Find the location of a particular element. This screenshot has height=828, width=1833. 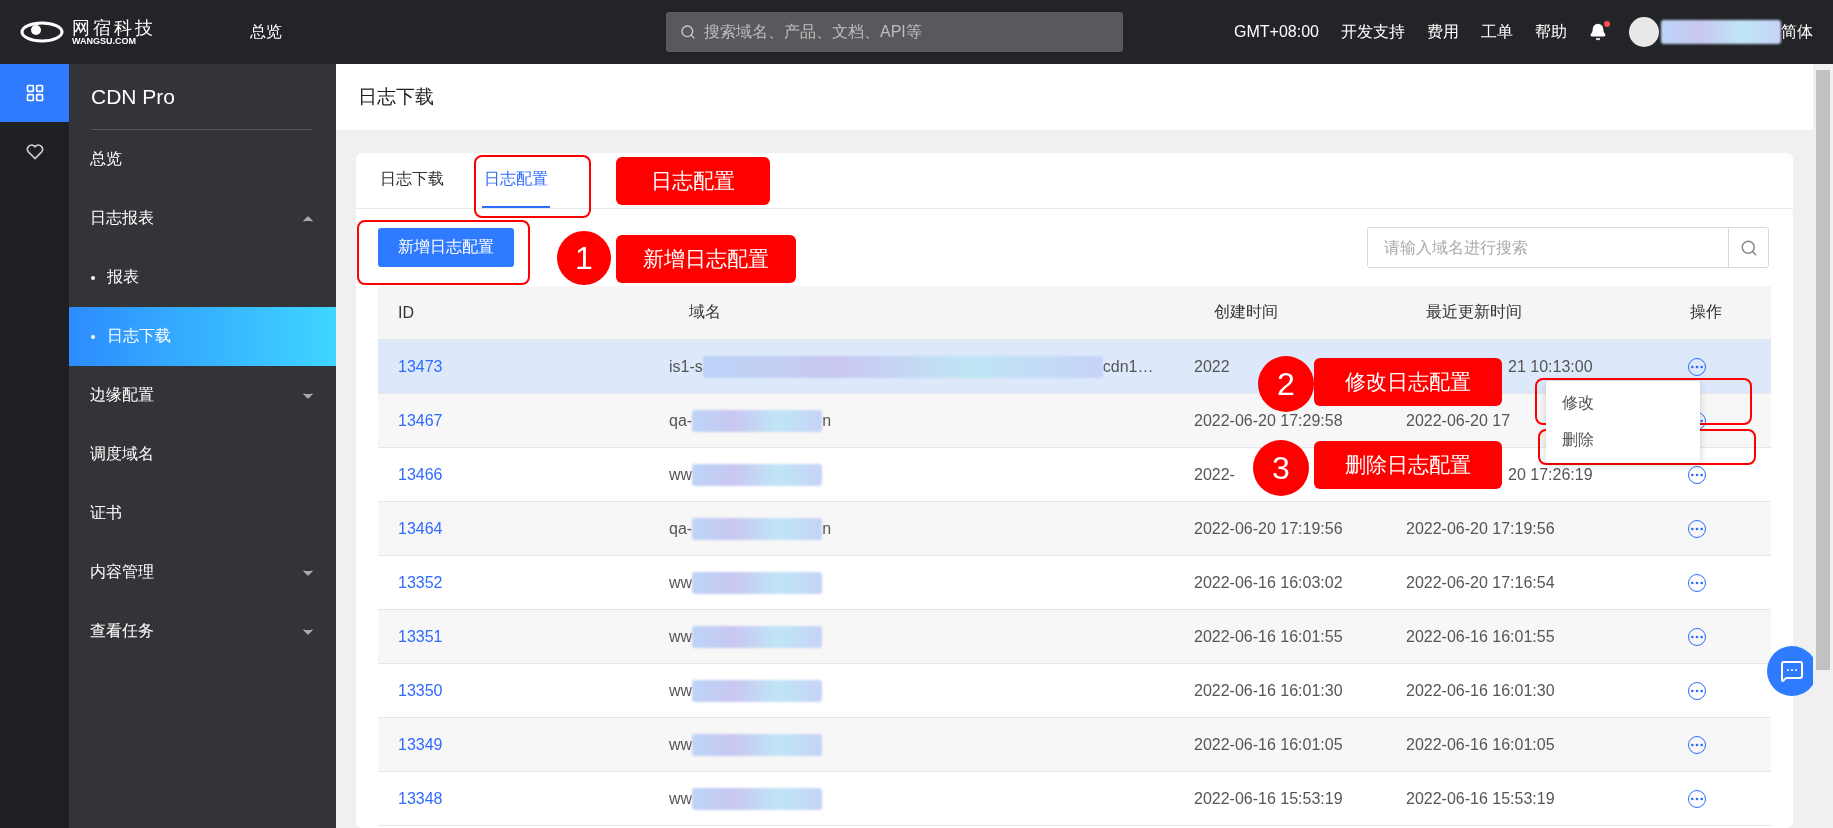

header-link: 帮助 is located at coordinates (1551, 32).